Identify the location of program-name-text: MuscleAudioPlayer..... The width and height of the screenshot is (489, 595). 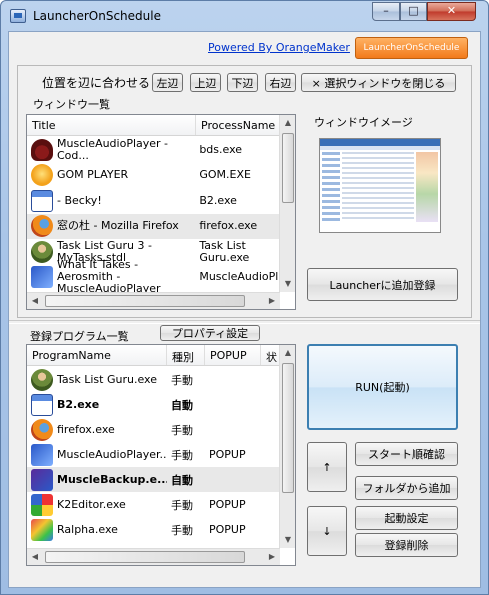
(112, 454).